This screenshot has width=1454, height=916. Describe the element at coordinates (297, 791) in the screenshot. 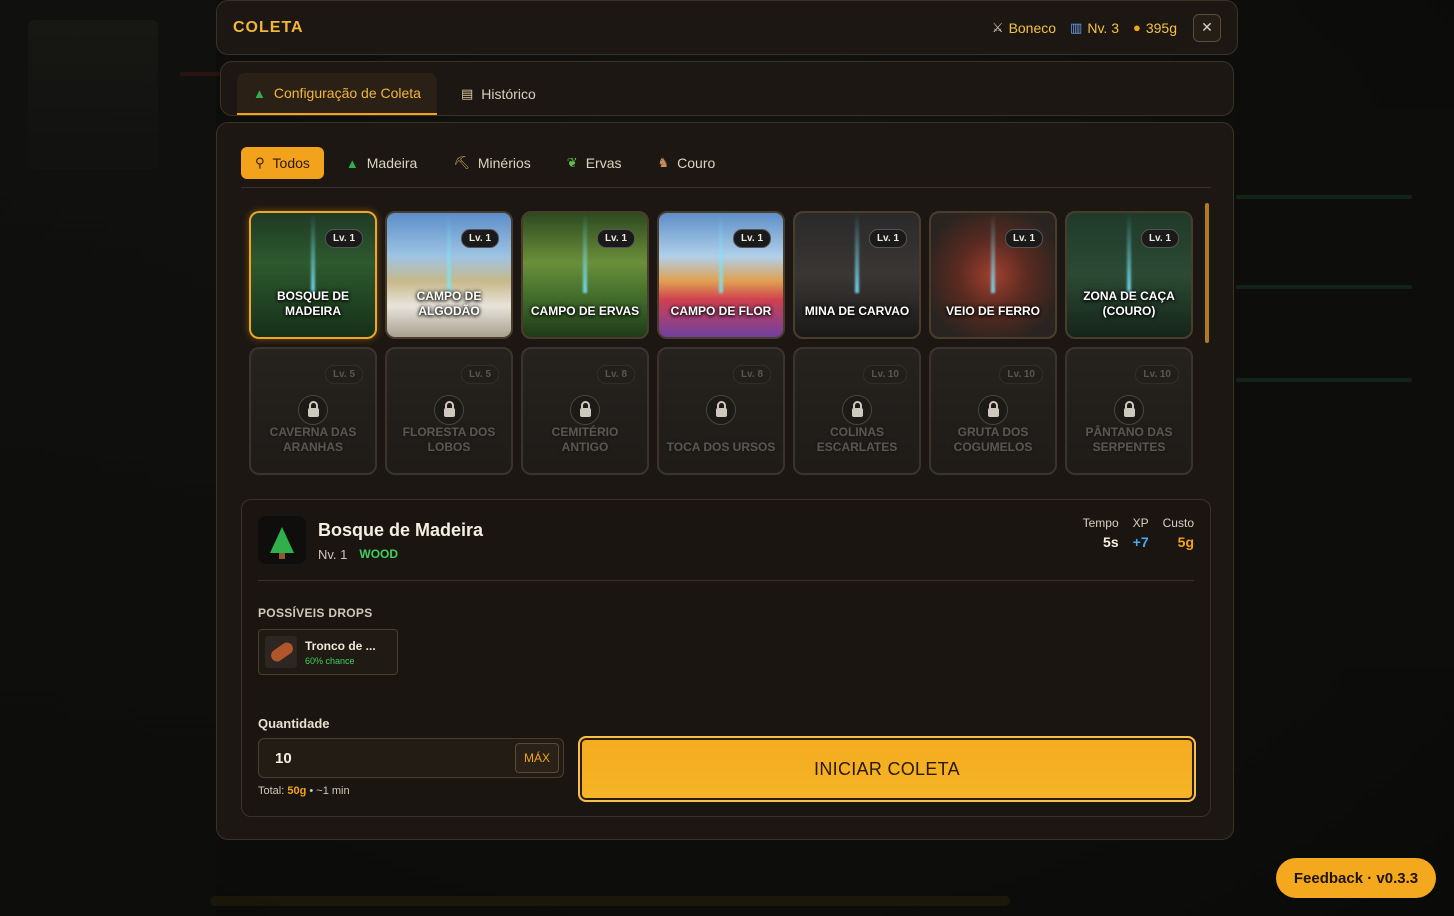

I see `total-gold: 50g` at that location.